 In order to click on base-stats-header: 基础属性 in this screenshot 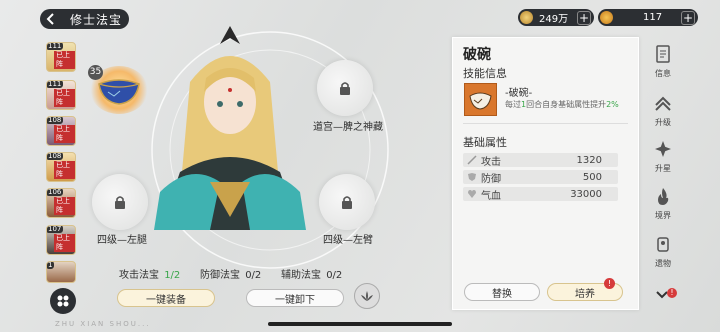, I will do `click(485, 142)`.